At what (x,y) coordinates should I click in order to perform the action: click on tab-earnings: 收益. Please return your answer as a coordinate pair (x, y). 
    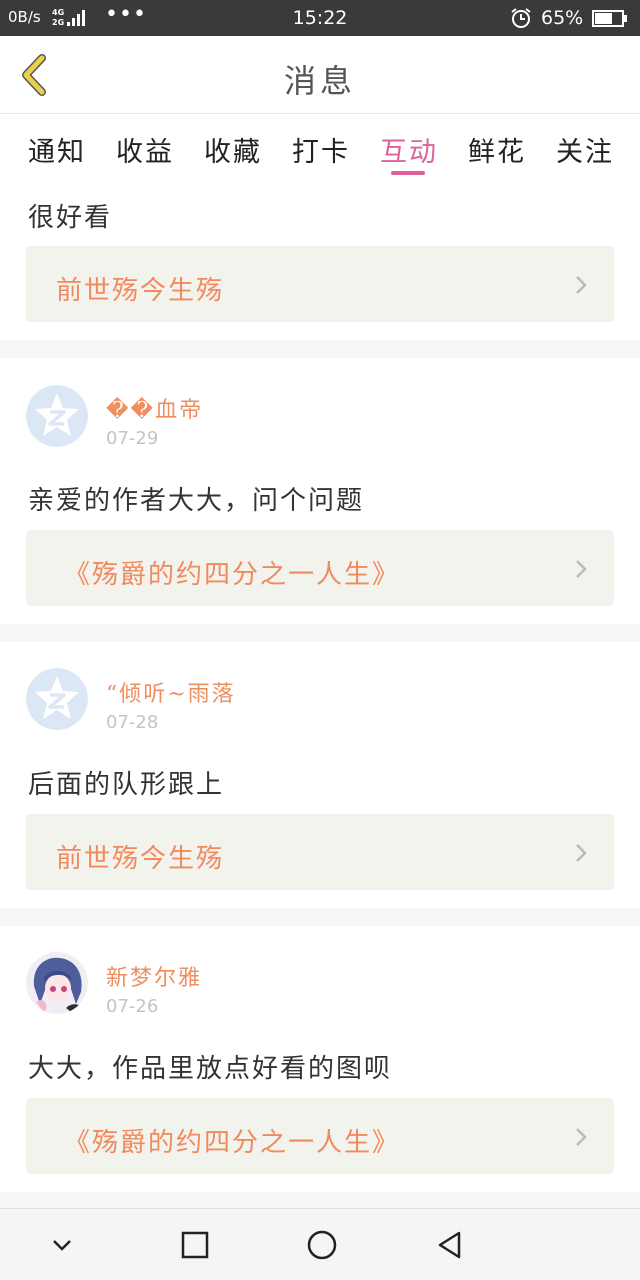
    Looking at the image, I should click on (145, 149).